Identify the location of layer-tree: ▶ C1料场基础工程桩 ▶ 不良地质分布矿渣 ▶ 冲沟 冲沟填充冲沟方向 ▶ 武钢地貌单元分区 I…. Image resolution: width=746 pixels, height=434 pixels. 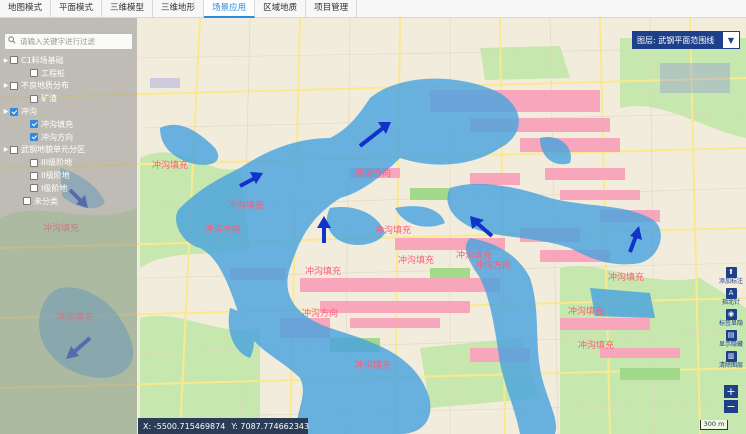
(69, 131).